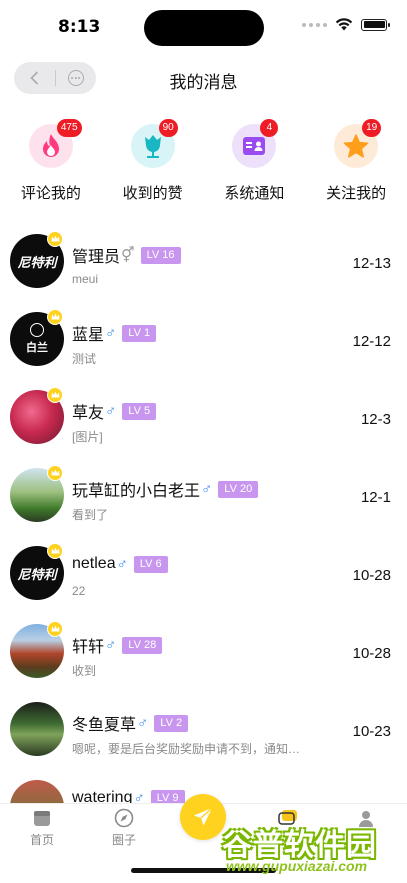 This screenshot has height=883, width=407. I want to click on category-badge: 475, so click(69, 128).